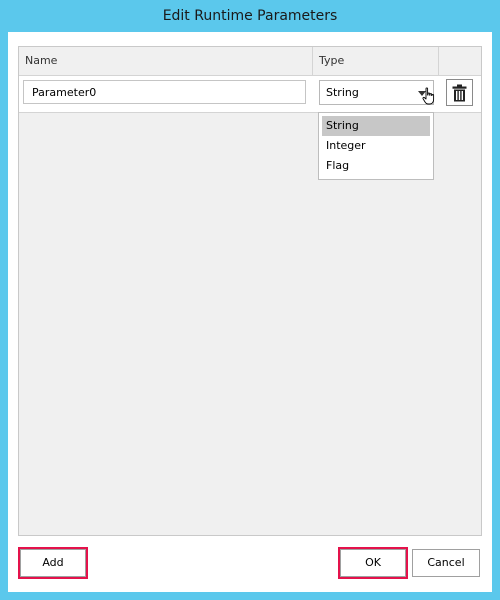  I want to click on parameter-type-value: String, so click(342, 92).